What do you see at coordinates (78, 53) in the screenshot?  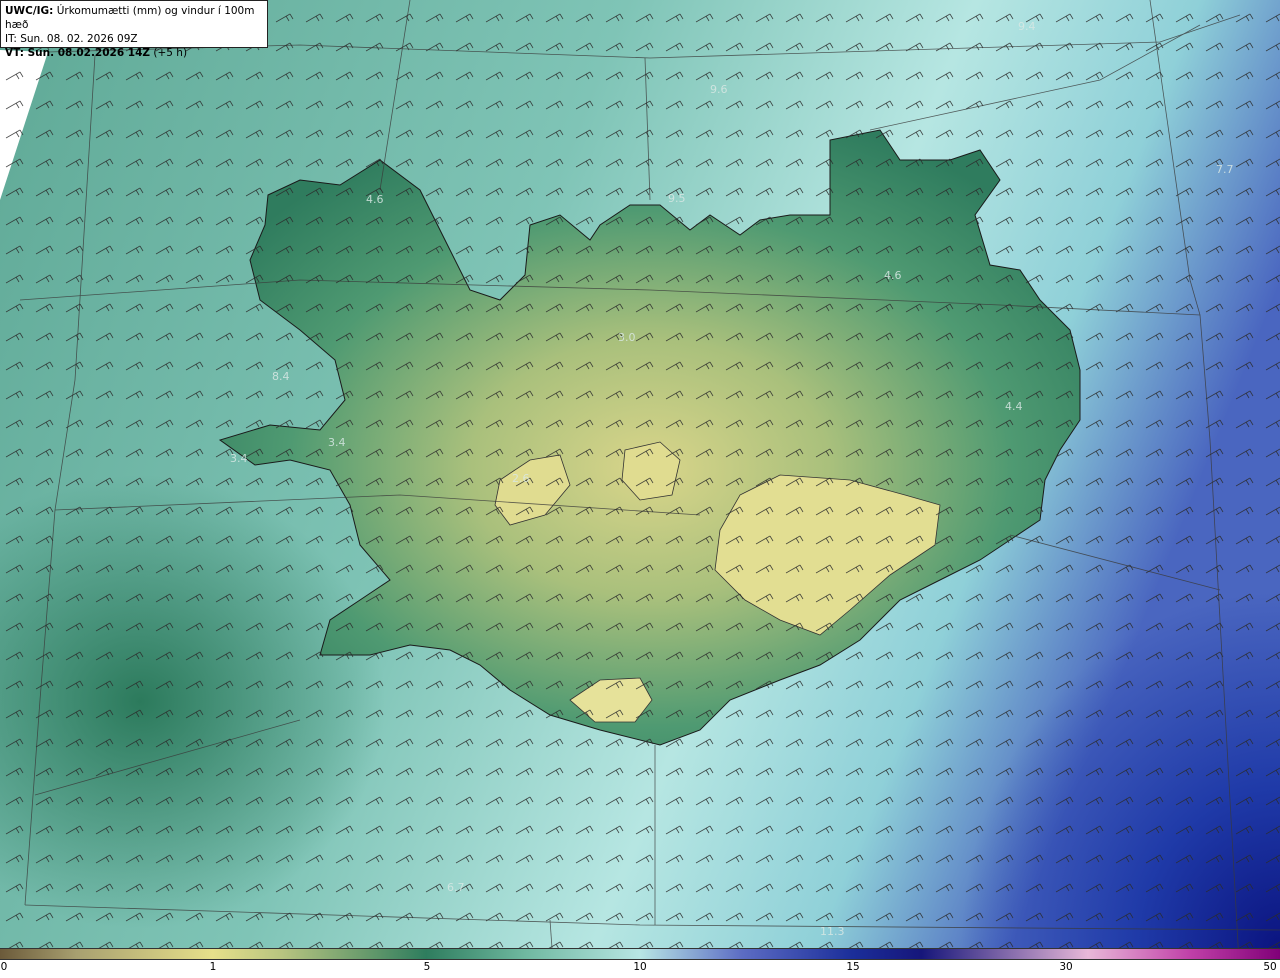 I see `valid-time: VT: Sun. 08.02.2026 14Z` at bounding box center [78, 53].